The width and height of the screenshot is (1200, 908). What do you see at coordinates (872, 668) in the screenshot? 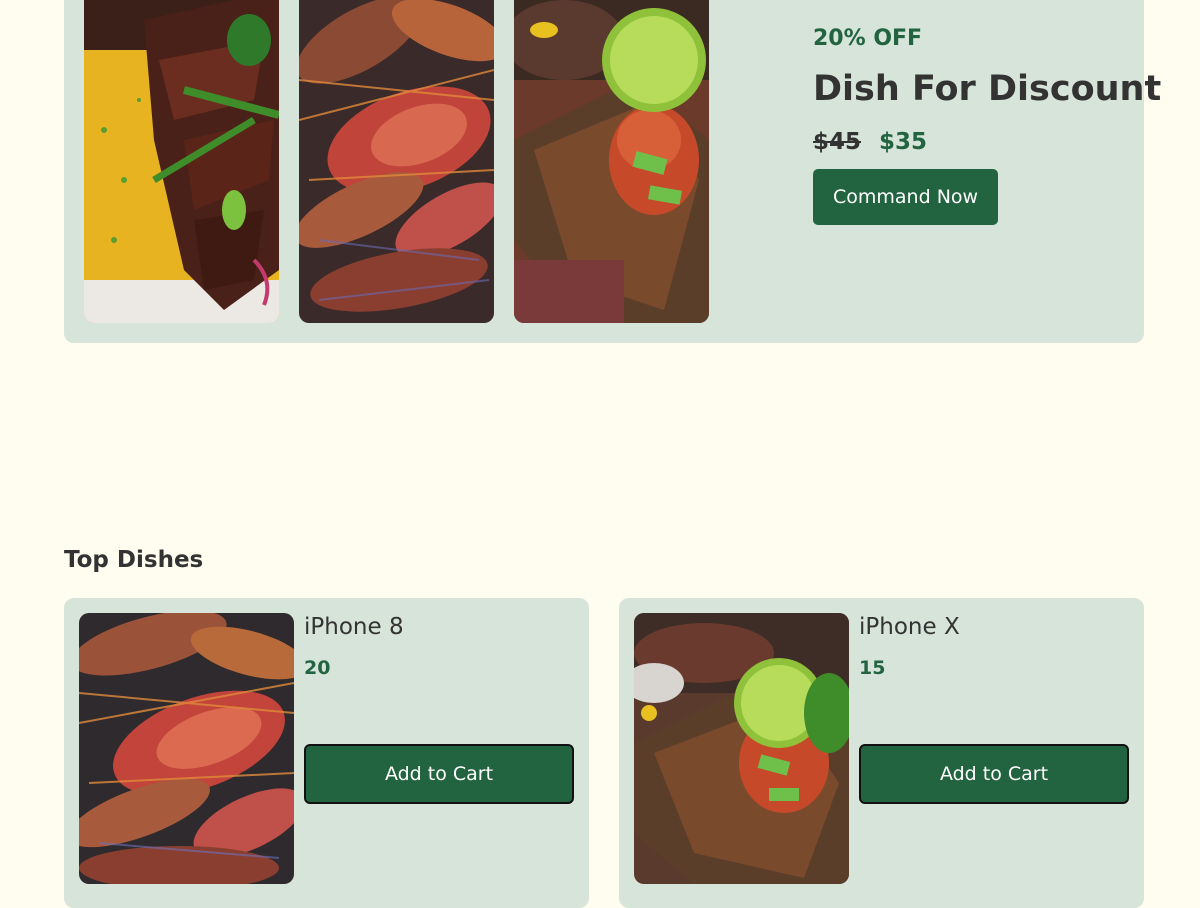
I see `dish-price: 15` at bounding box center [872, 668].